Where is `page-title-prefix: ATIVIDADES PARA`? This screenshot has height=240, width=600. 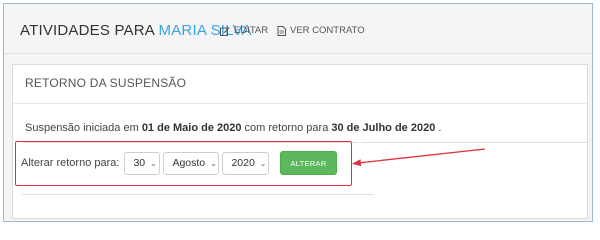
page-title-prefix: ATIVIDADES PARA is located at coordinates (87, 30).